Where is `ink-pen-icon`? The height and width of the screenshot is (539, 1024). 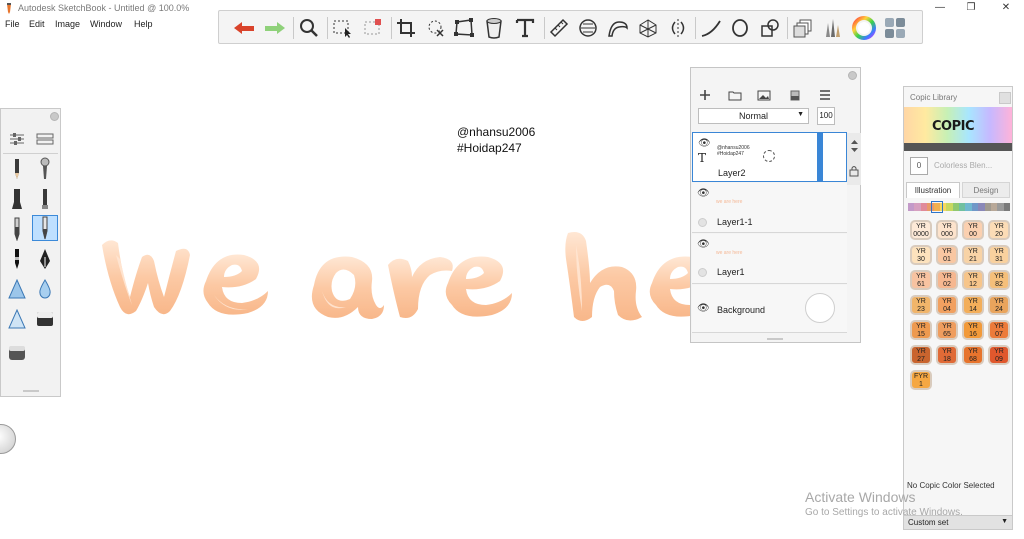
ink-pen-icon is located at coordinates (45, 259).